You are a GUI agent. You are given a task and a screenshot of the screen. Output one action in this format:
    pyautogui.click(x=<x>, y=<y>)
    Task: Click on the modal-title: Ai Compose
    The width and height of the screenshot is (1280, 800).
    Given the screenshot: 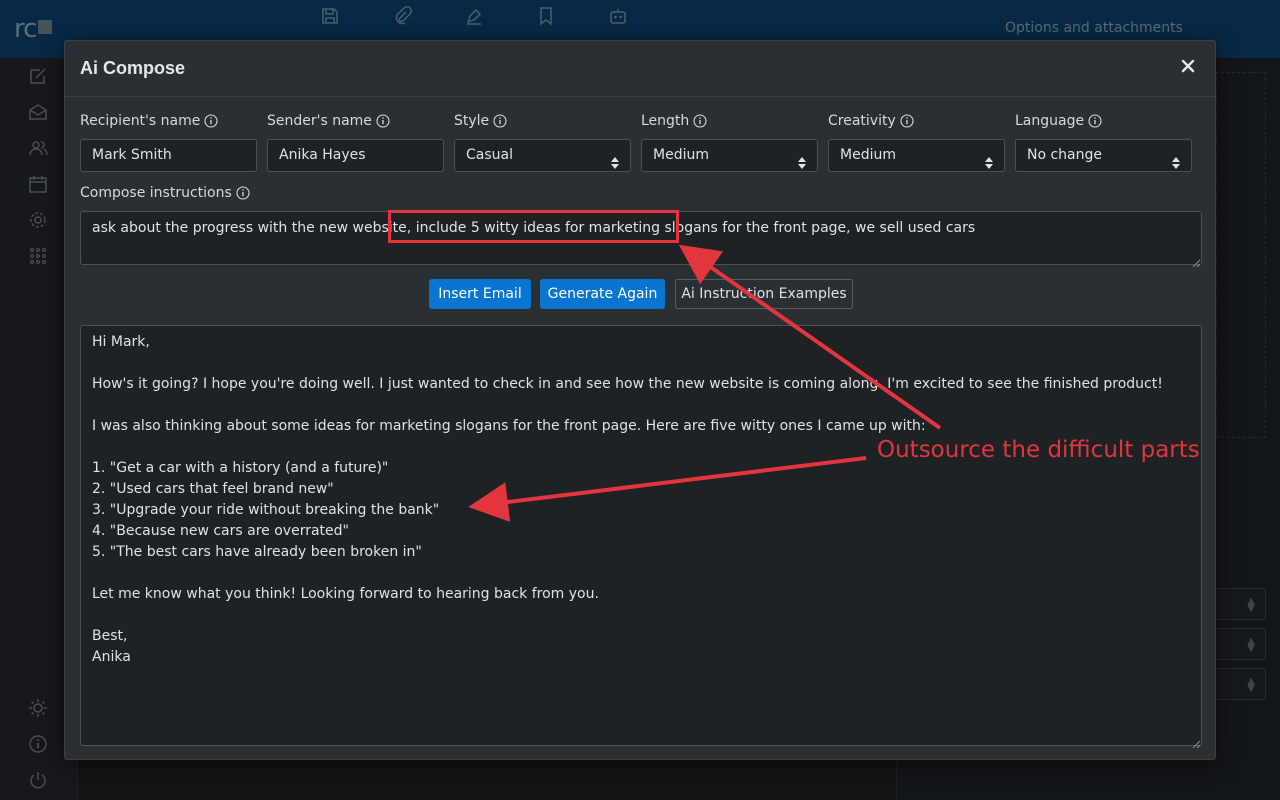 What is the action you would take?
    pyautogui.click(x=133, y=68)
    